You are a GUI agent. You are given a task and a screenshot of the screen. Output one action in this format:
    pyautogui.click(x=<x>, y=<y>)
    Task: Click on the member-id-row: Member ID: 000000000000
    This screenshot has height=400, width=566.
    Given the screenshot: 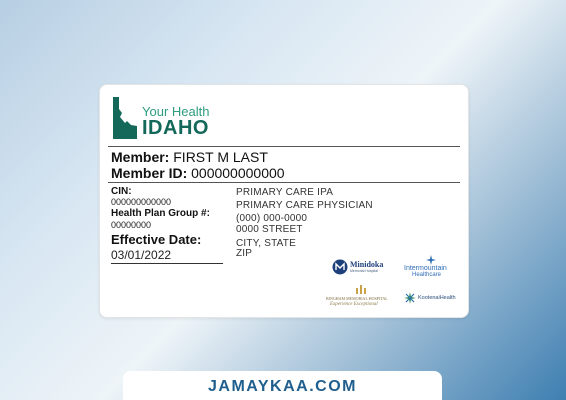 What is the action you would take?
    pyautogui.click(x=198, y=173)
    